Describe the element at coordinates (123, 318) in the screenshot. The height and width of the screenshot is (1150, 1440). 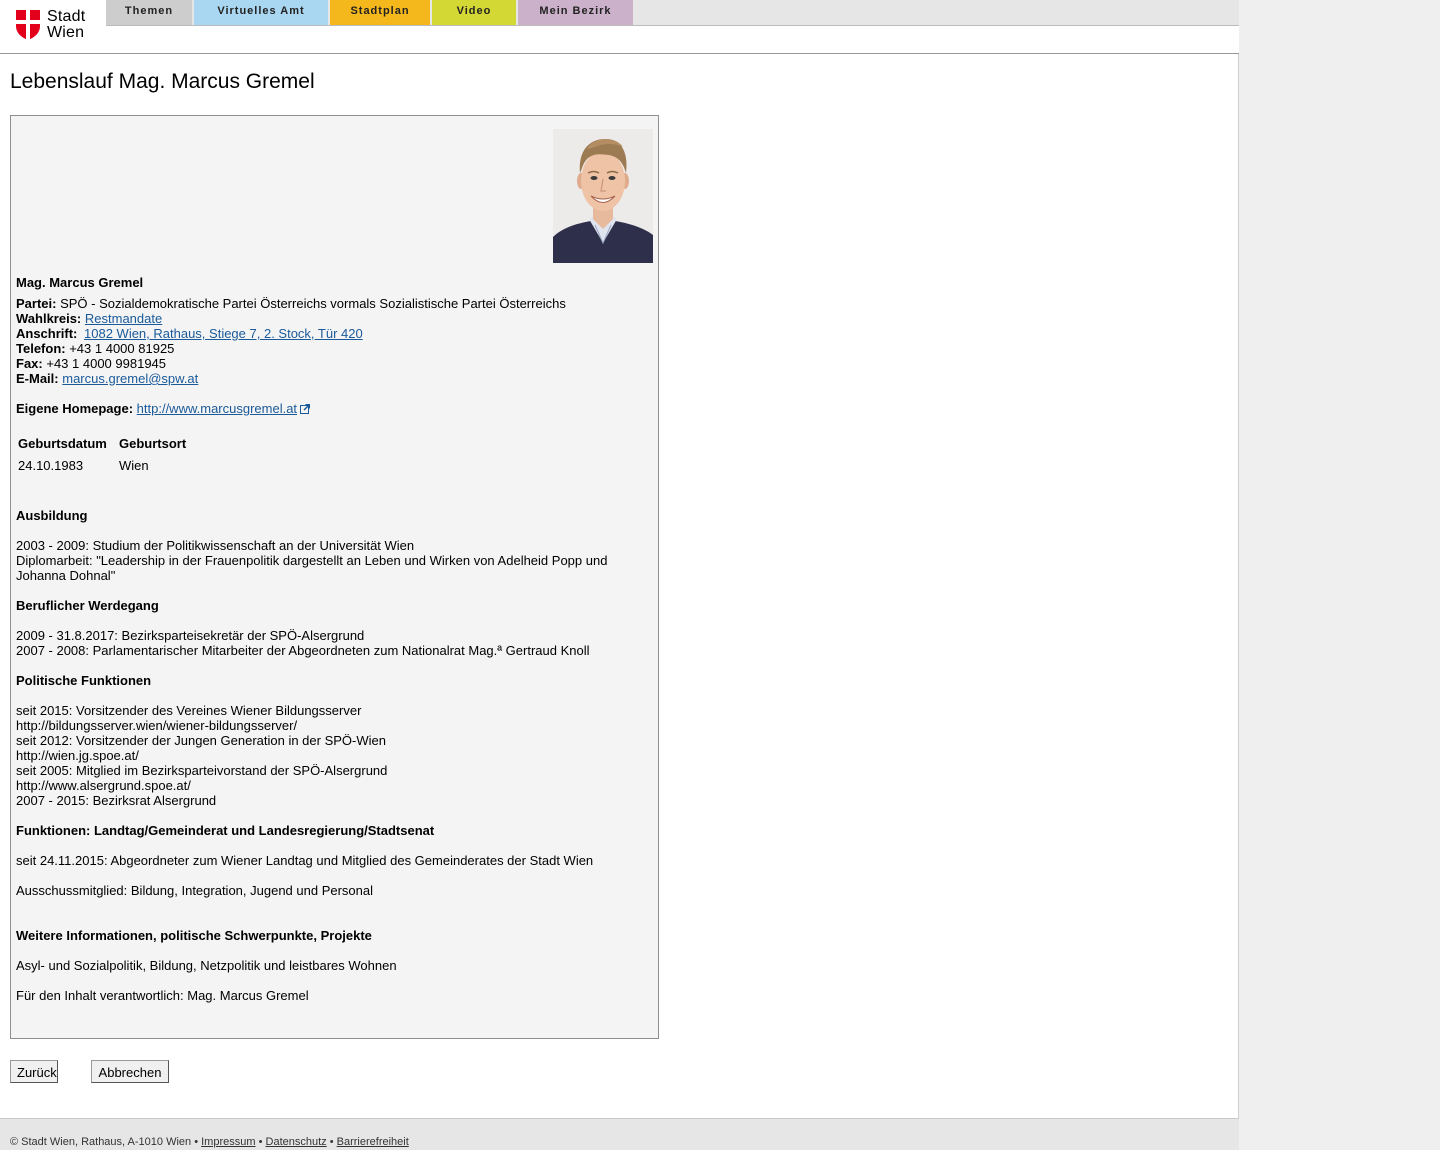
I see `wahlkreis-link: Restmandate` at that location.